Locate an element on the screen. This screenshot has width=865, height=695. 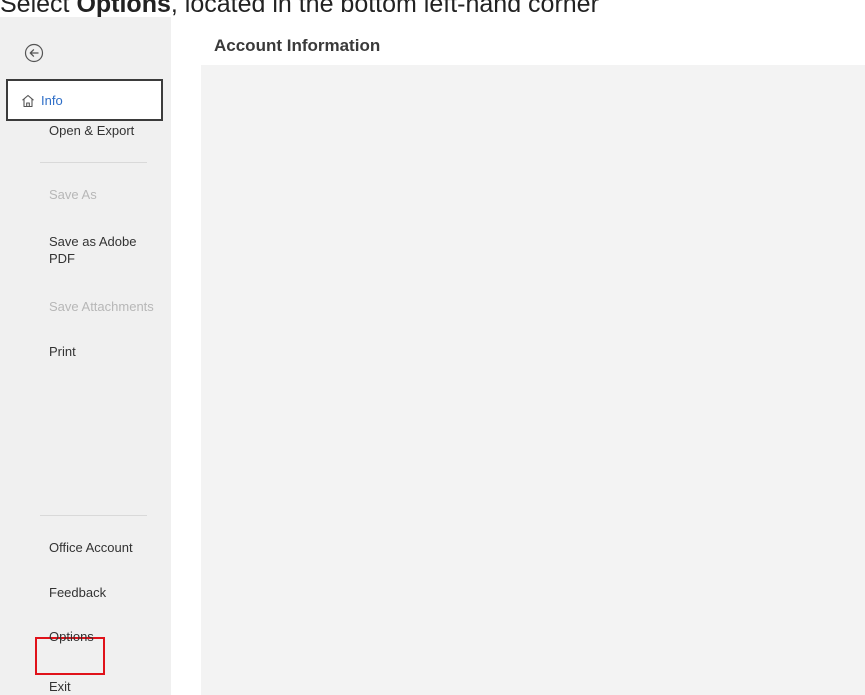
sidebar-item-info-label: Info is located at coordinates (52, 100).